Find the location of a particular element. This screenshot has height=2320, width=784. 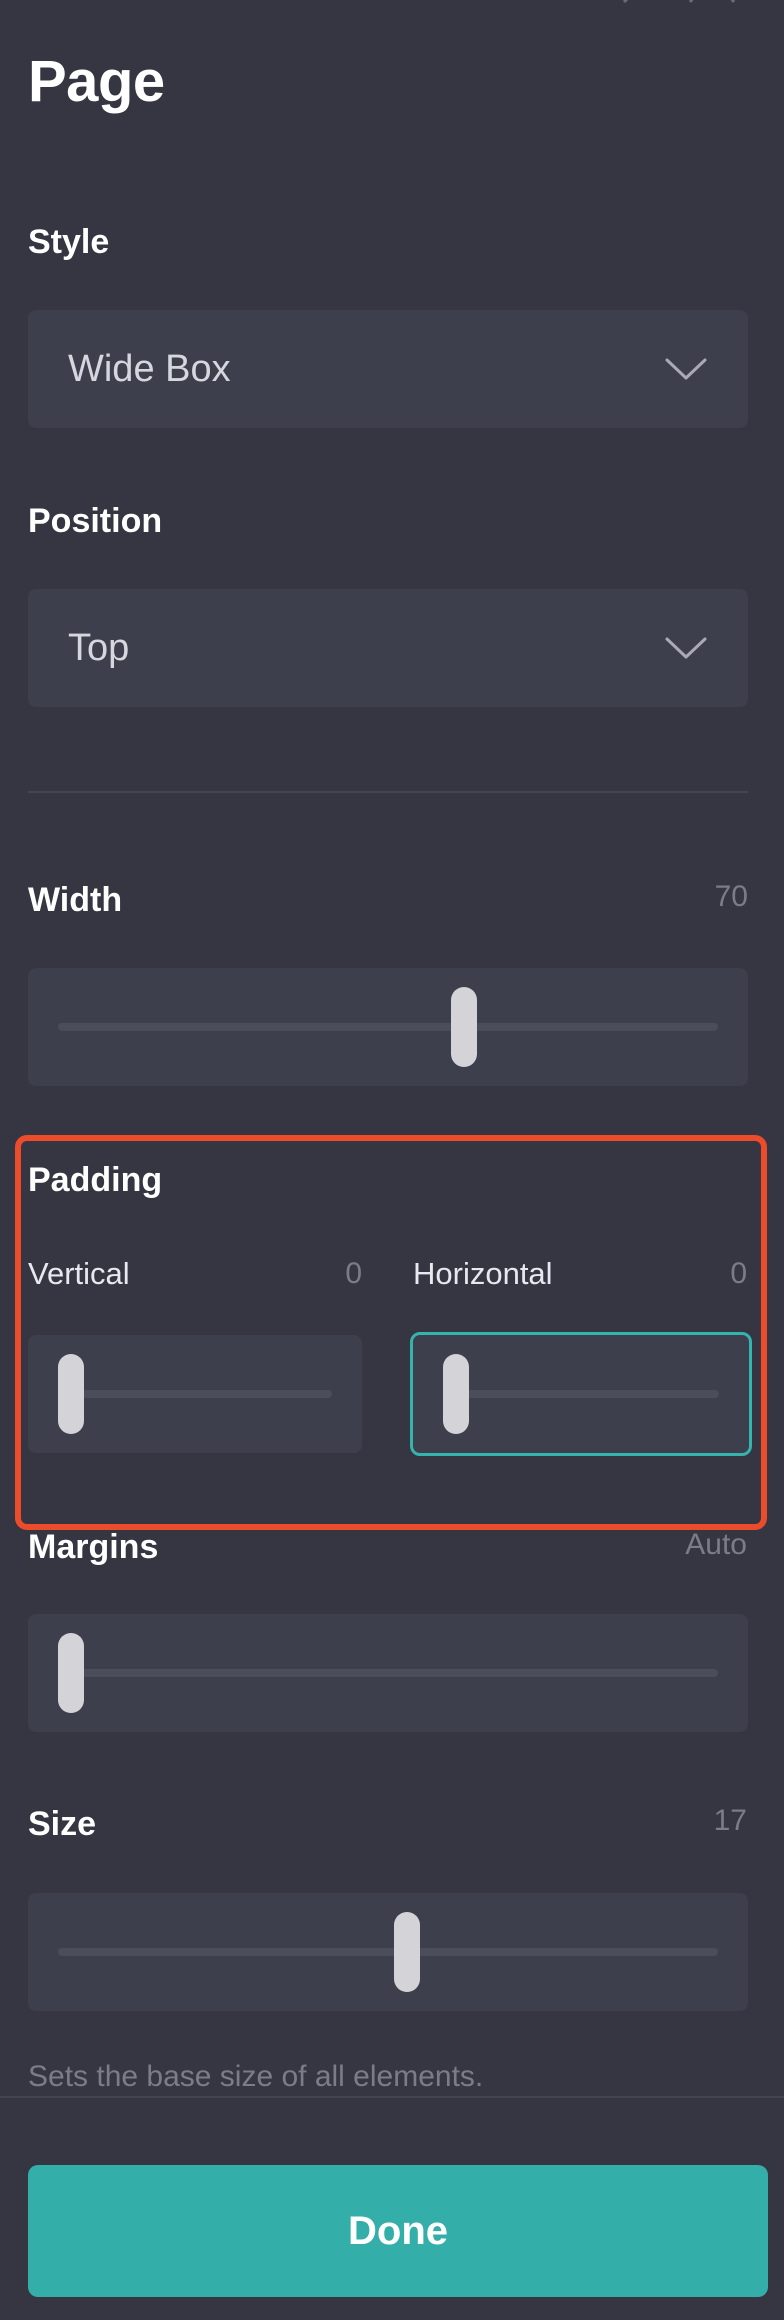

margins-slider is located at coordinates (388, 1673).